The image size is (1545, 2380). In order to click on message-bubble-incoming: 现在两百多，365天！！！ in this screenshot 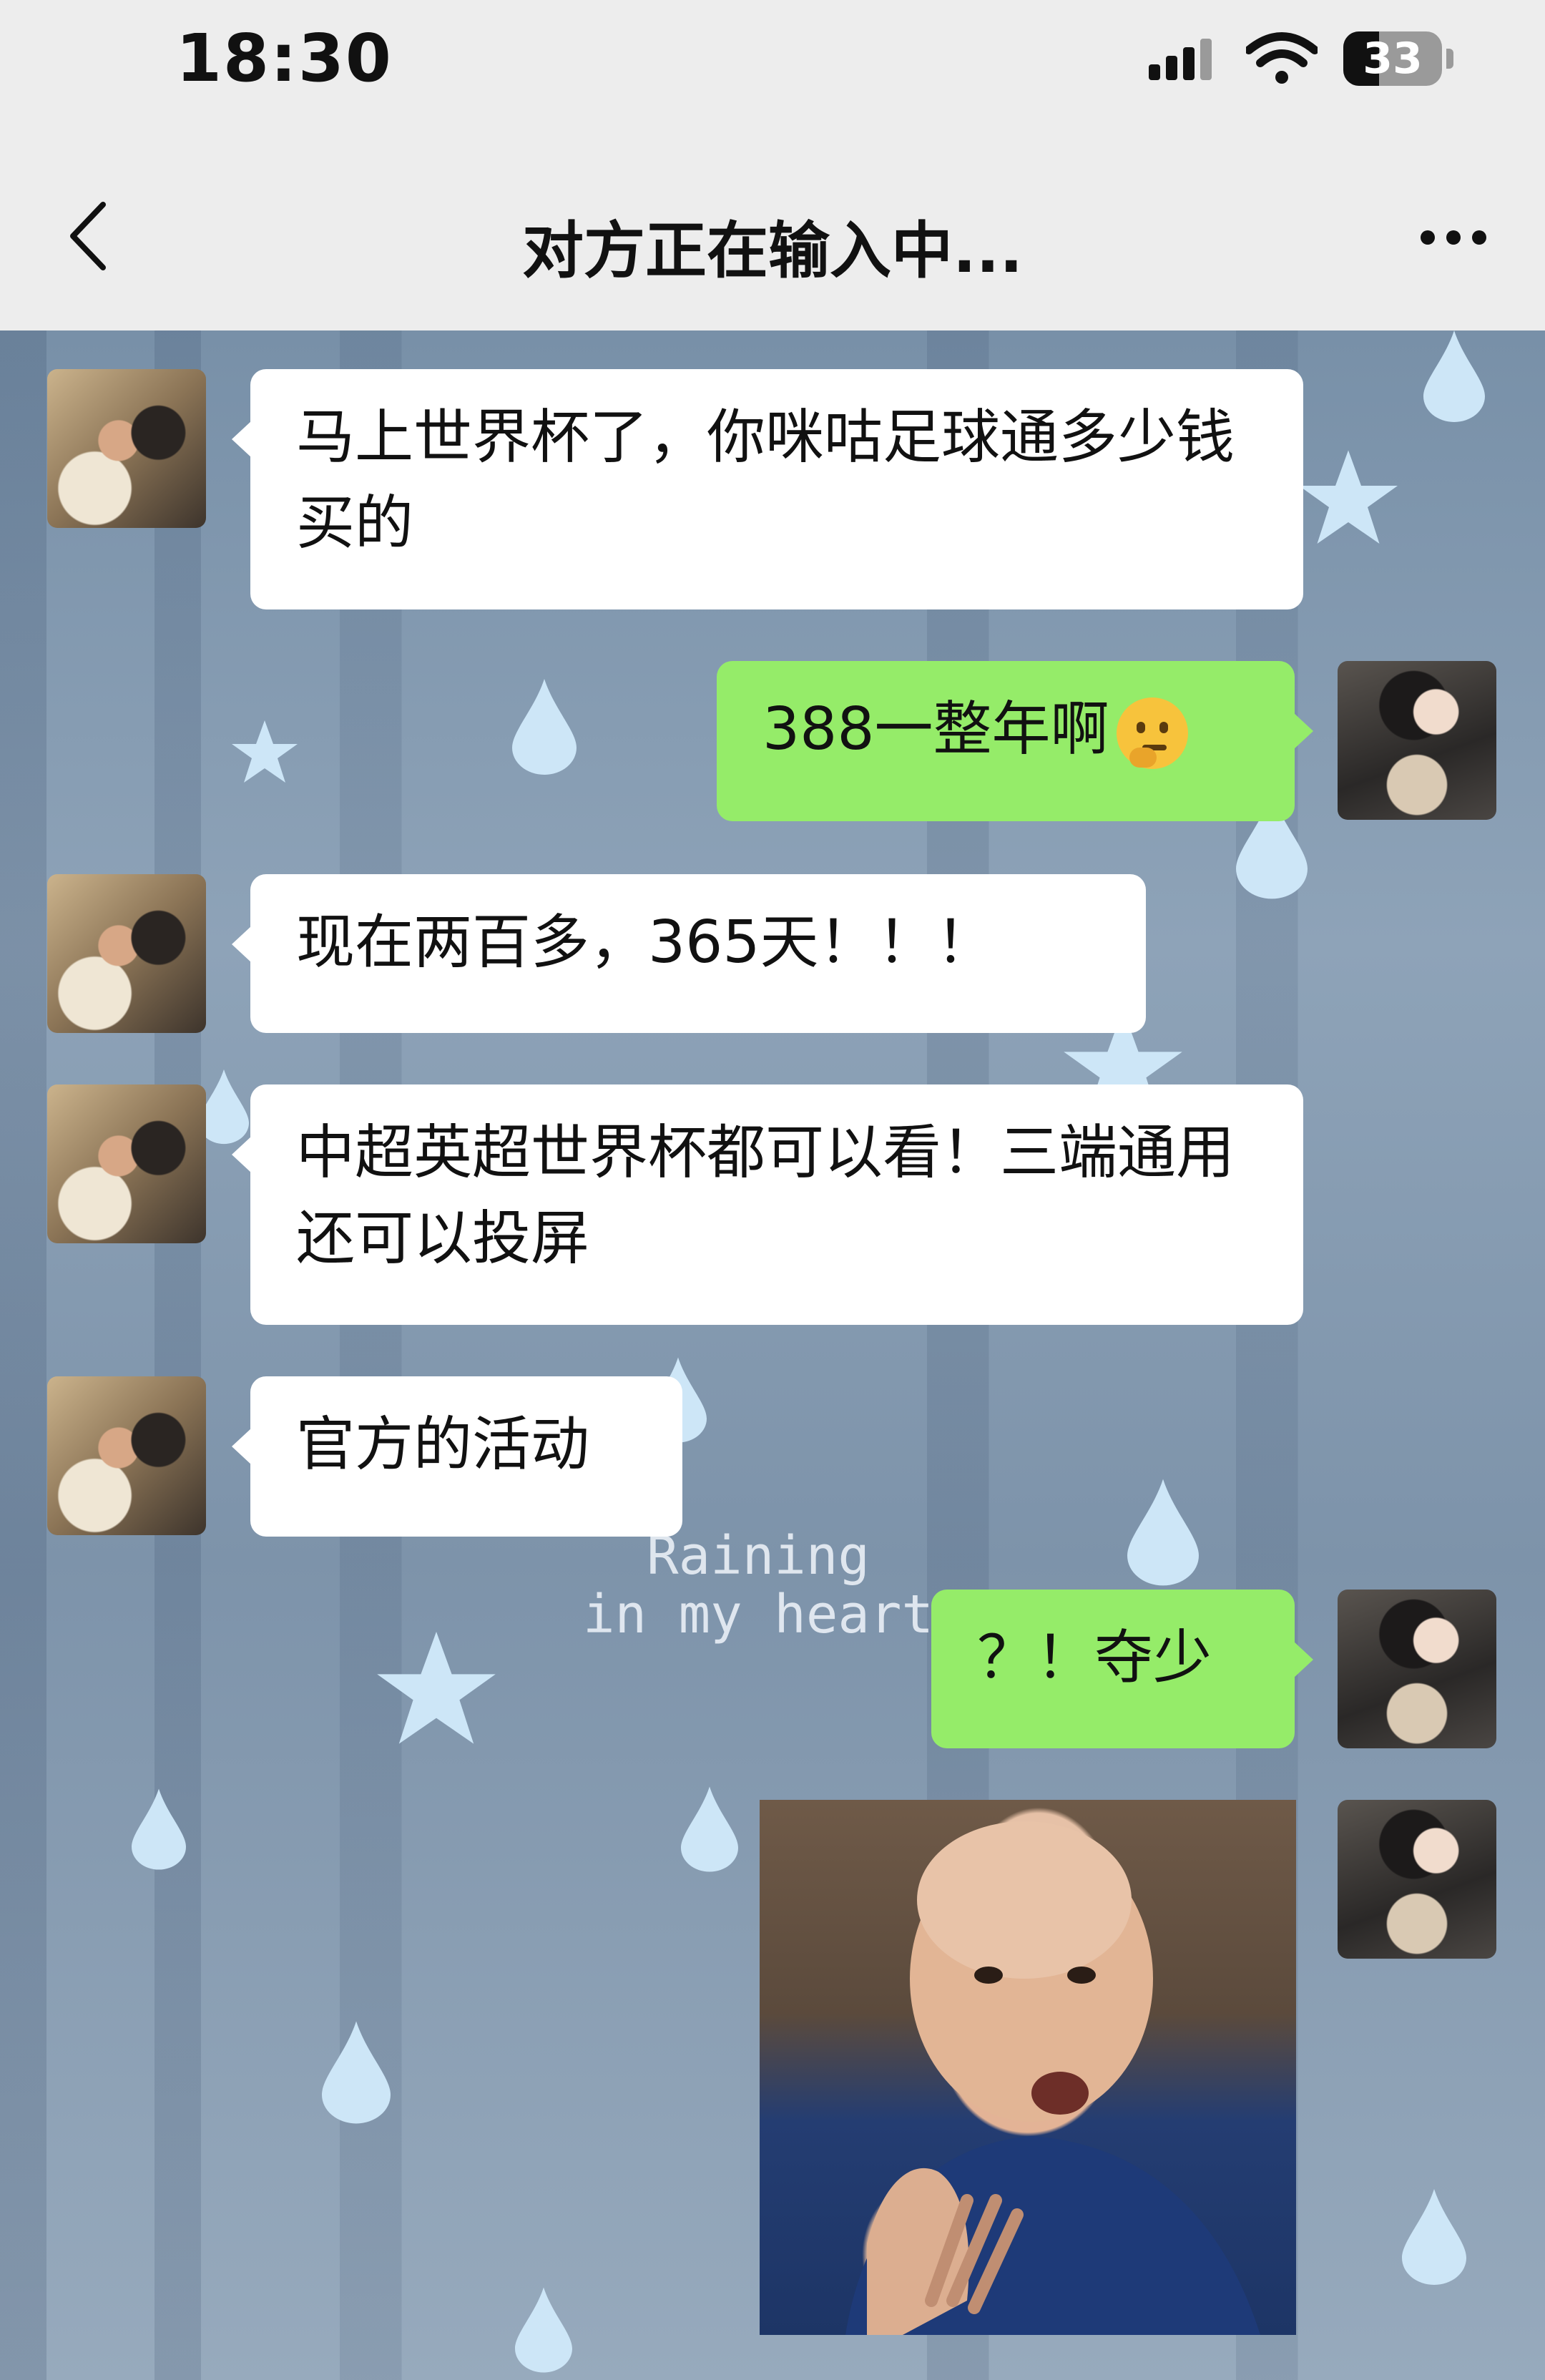, I will do `click(689, 953)`.